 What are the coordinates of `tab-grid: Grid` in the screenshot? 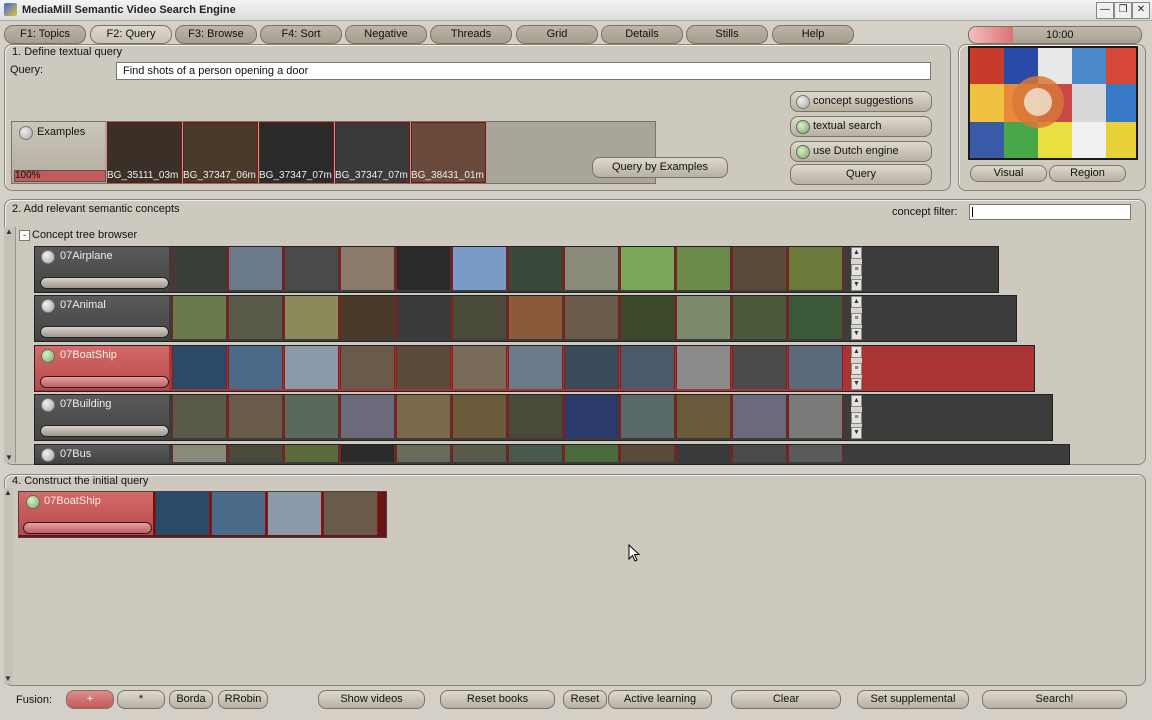 It's located at (557, 34).